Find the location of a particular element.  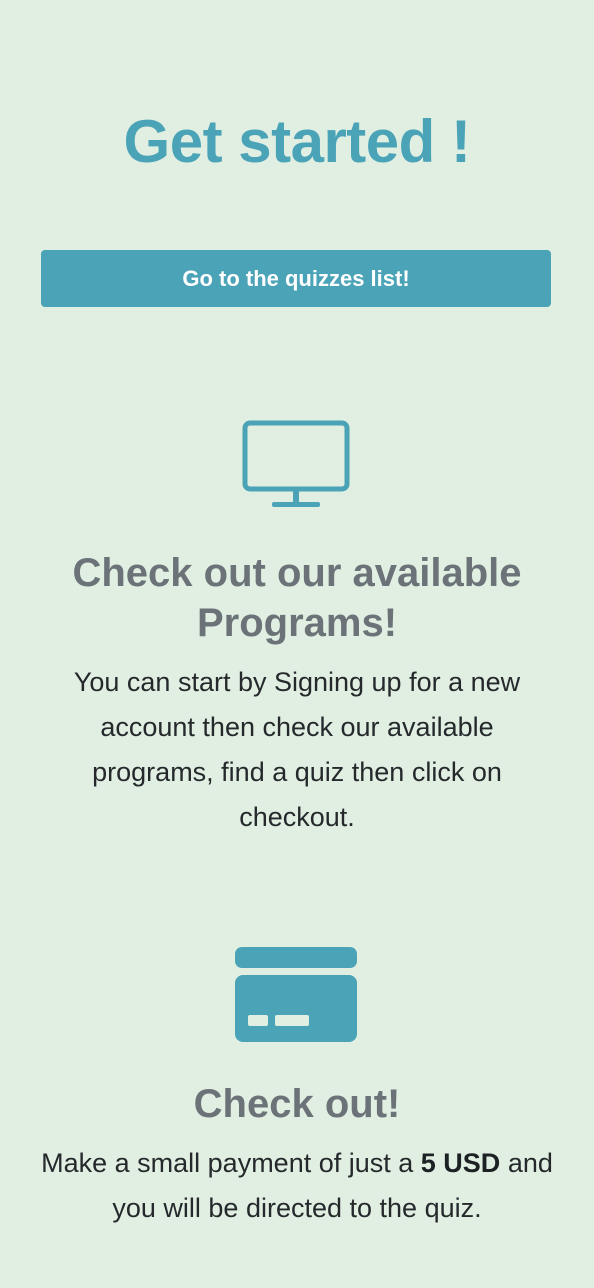

price-highlight: 5 USD is located at coordinates (460, 1163).